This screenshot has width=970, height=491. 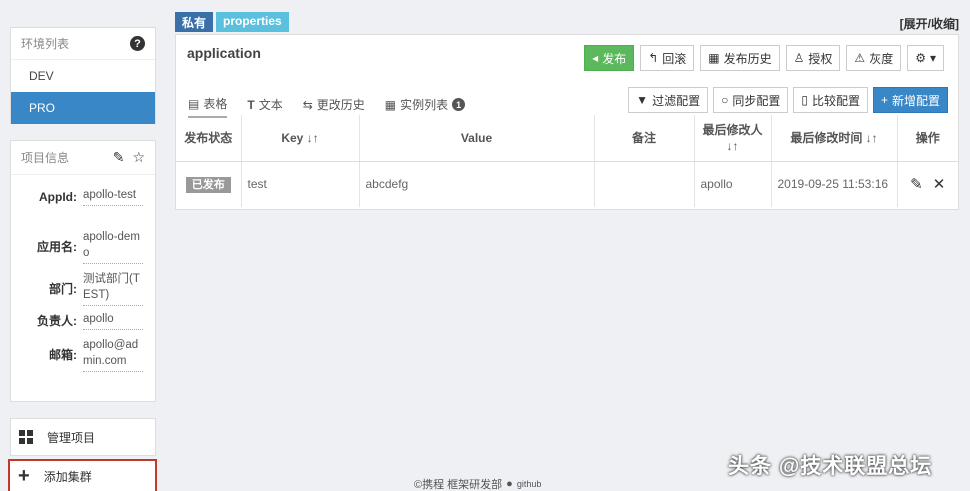 I want to click on info-value: apollo@admin.com, so click(x=113, y=354).